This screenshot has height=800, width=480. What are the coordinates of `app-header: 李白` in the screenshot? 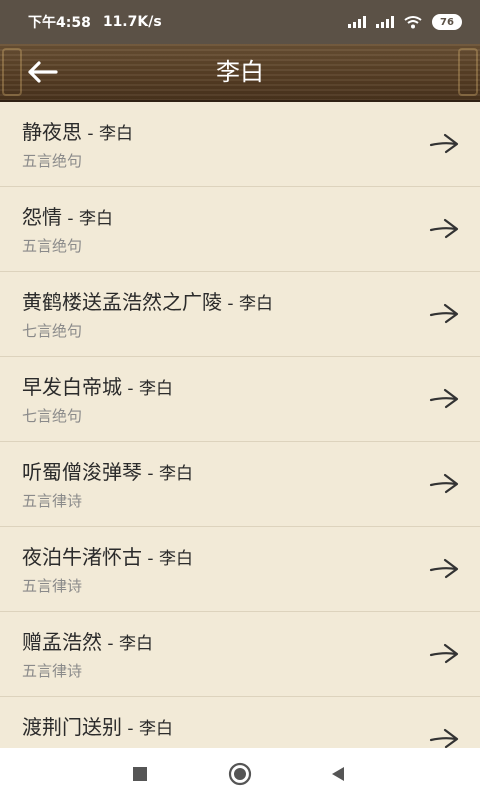 It's located at (240, 73).